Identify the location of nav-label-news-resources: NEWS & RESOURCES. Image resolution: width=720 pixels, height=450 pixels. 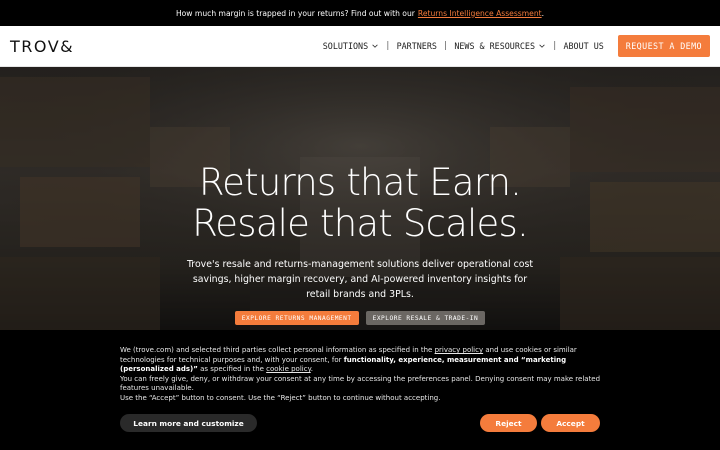
(495, 46).